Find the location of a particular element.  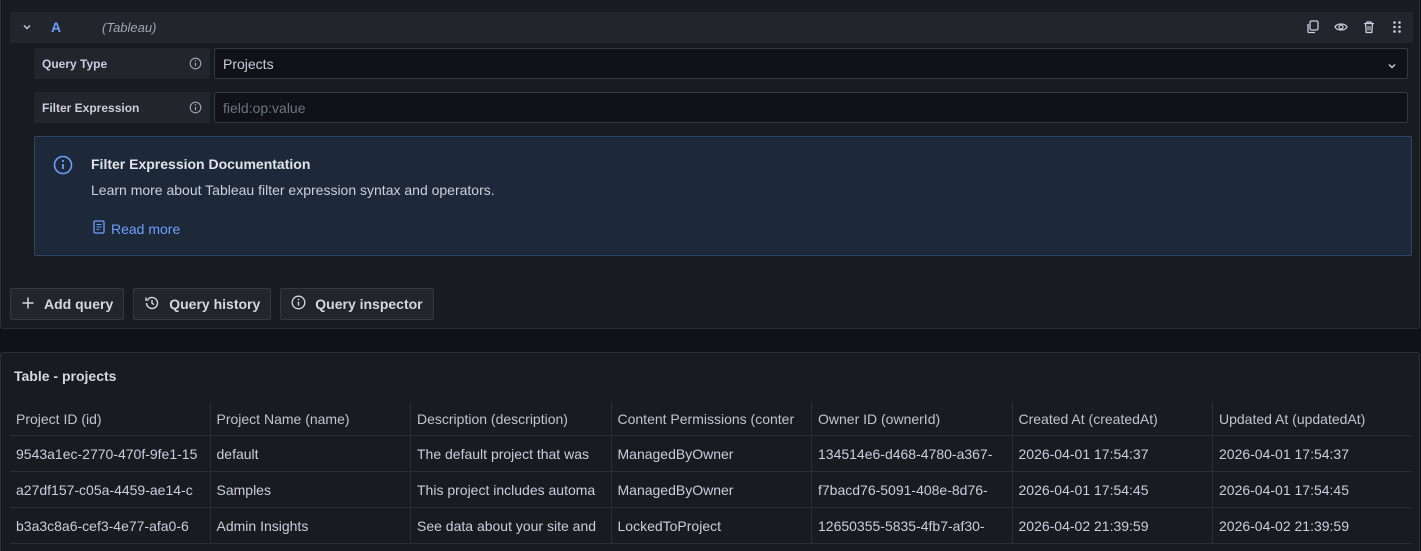

query-header-actions is located at coordinates (1355, 27).